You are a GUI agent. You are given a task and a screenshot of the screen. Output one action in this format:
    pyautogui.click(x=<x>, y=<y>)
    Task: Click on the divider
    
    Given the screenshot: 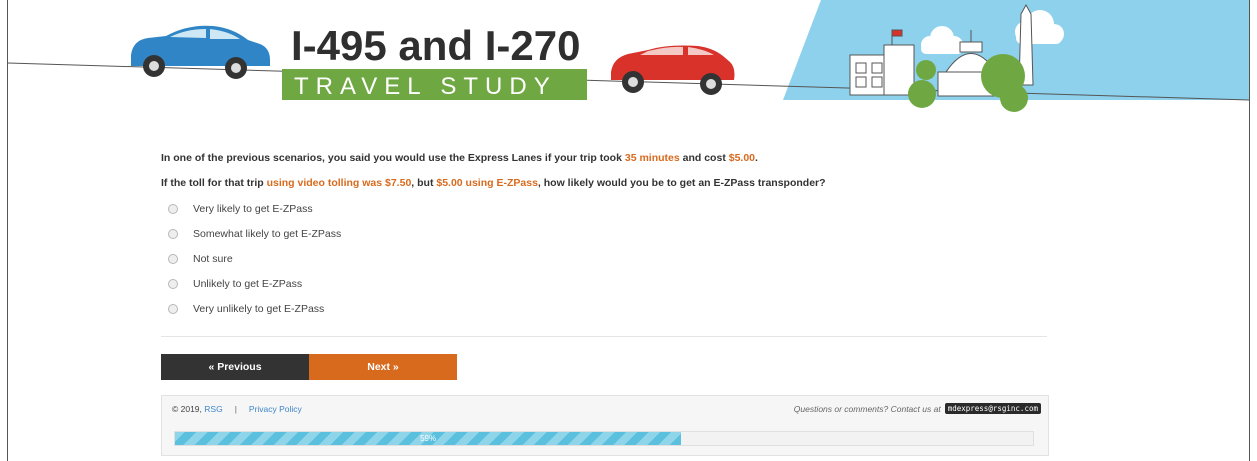 What is the action you would take?
    pyautogui.click(x=604, y=336)
    